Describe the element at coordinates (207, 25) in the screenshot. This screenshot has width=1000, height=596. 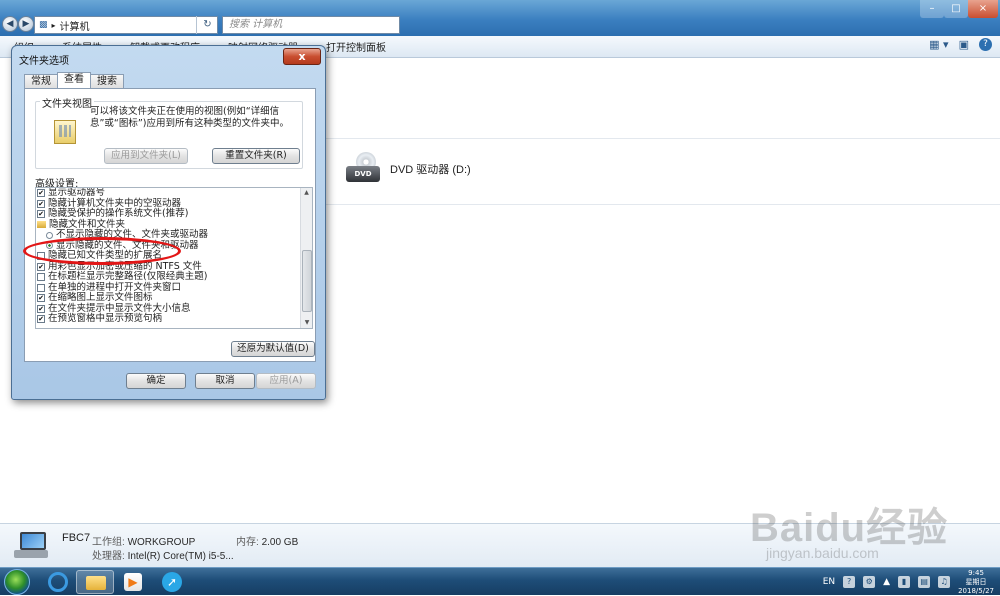
I see `refresh-icon: ↻` at that location.